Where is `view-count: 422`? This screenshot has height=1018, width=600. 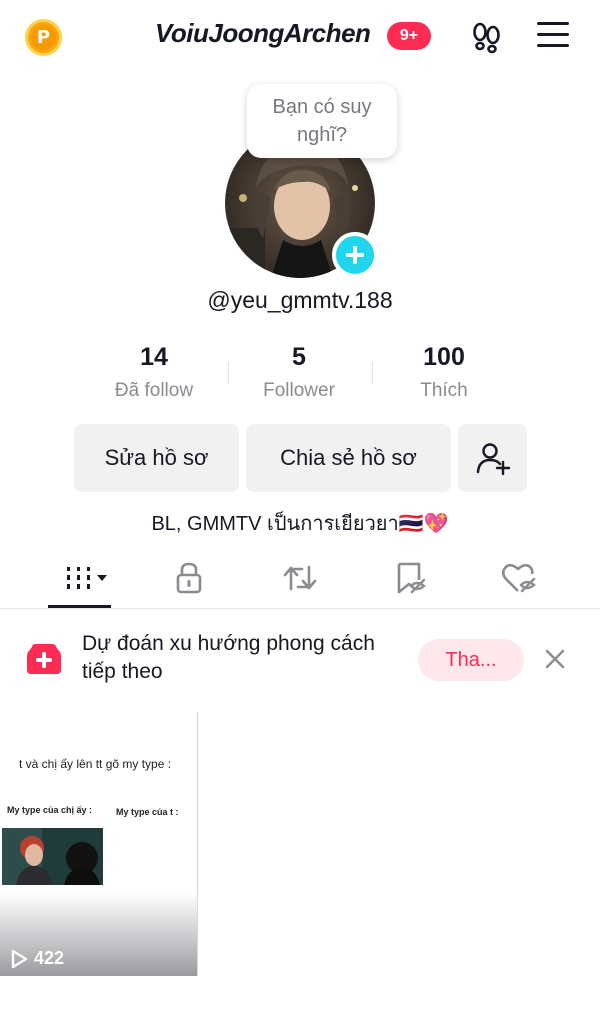 view-count: 422 is located at coordinates (37, 958).